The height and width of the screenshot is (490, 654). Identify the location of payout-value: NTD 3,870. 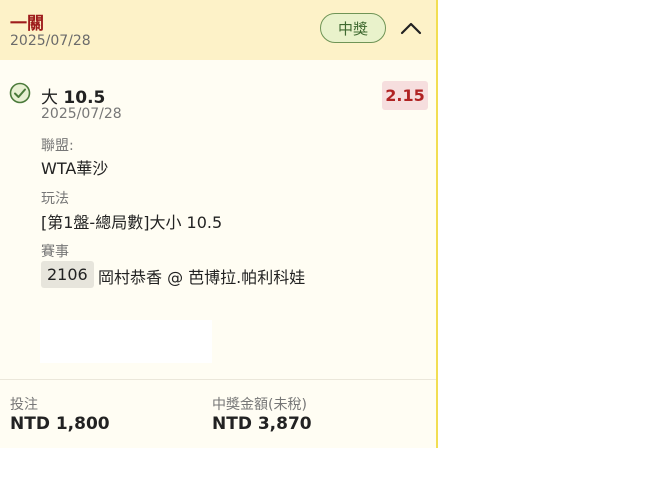
(262, 424).